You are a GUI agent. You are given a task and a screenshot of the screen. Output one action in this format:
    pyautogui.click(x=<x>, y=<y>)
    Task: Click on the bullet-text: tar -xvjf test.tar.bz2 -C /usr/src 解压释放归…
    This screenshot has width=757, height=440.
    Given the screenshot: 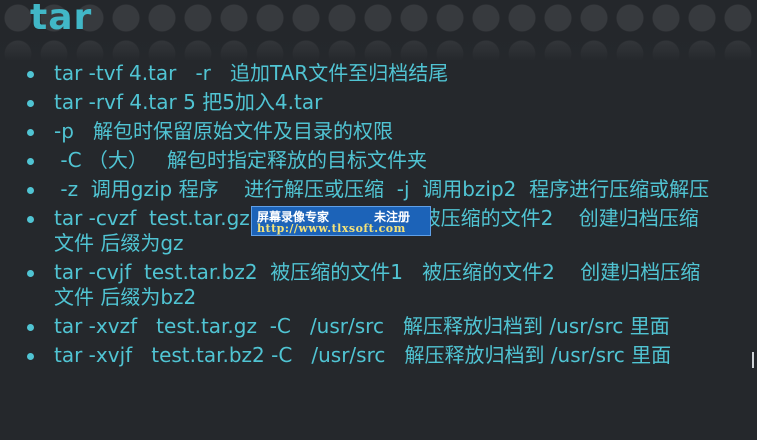 What is the action you would take?
    pyautogui.click(x=363, y=355)
    